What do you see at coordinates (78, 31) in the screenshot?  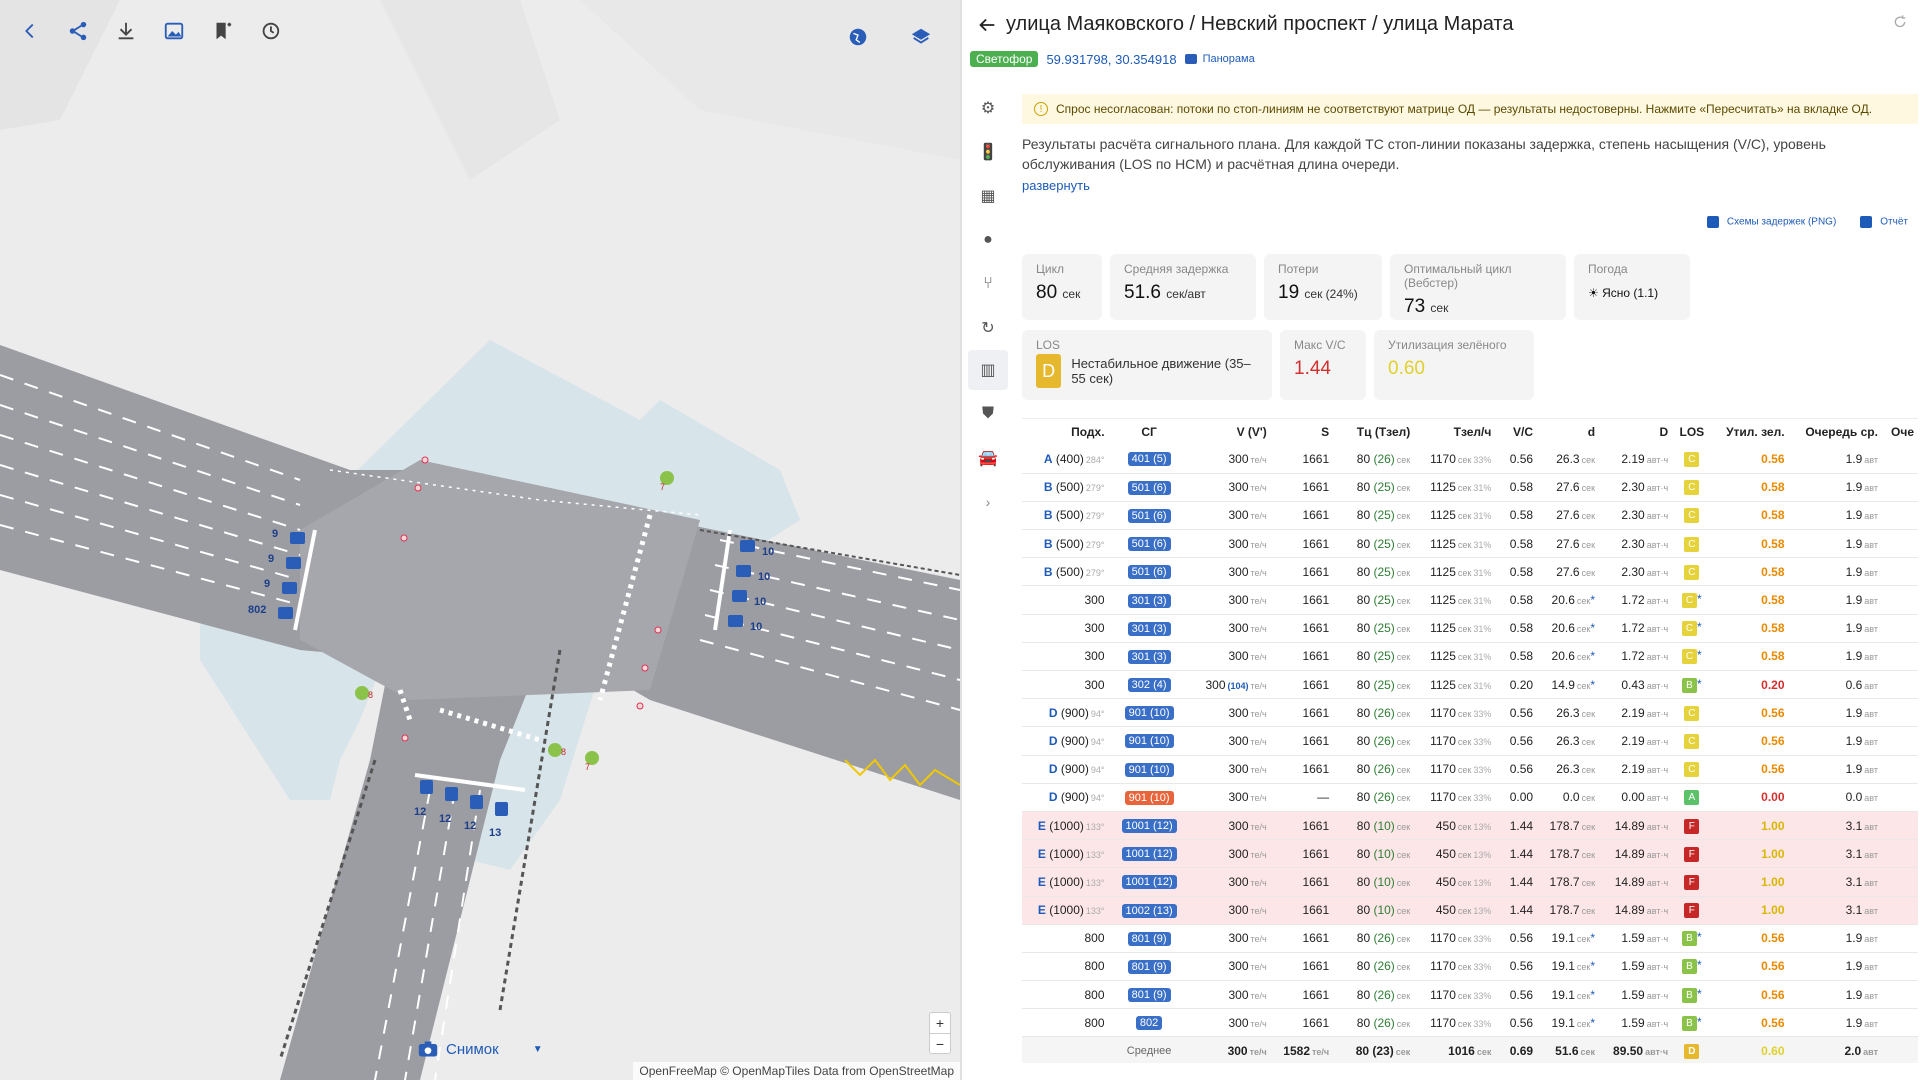 I see `share-icon` at bounding box center [78, 31].